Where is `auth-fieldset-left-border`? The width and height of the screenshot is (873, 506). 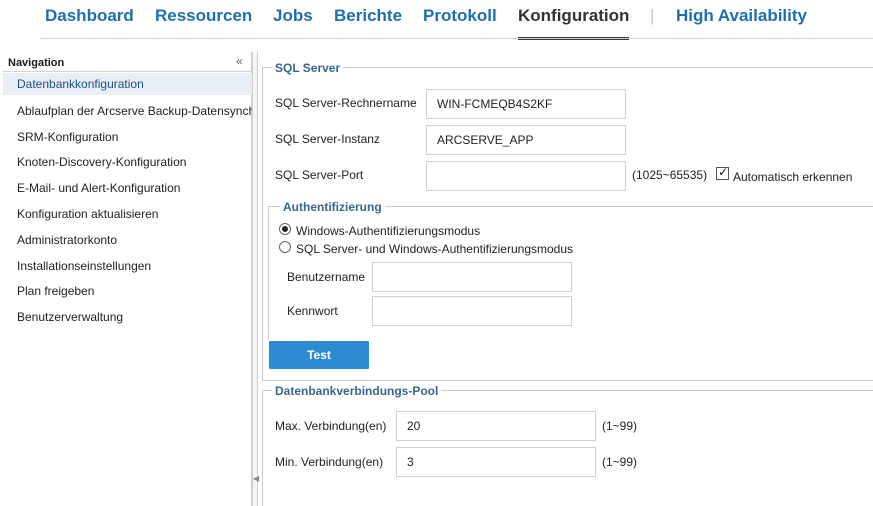
auth-fieldset-left-border is located at coordinates (268, 273).